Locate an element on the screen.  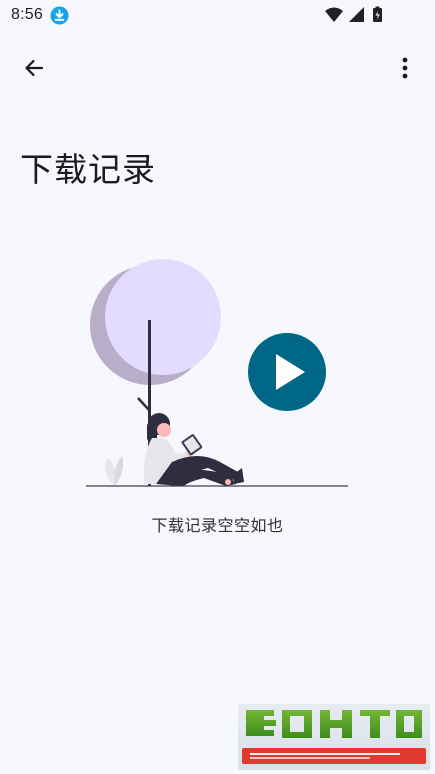
battery-icon is located at coordinates (377, 14).